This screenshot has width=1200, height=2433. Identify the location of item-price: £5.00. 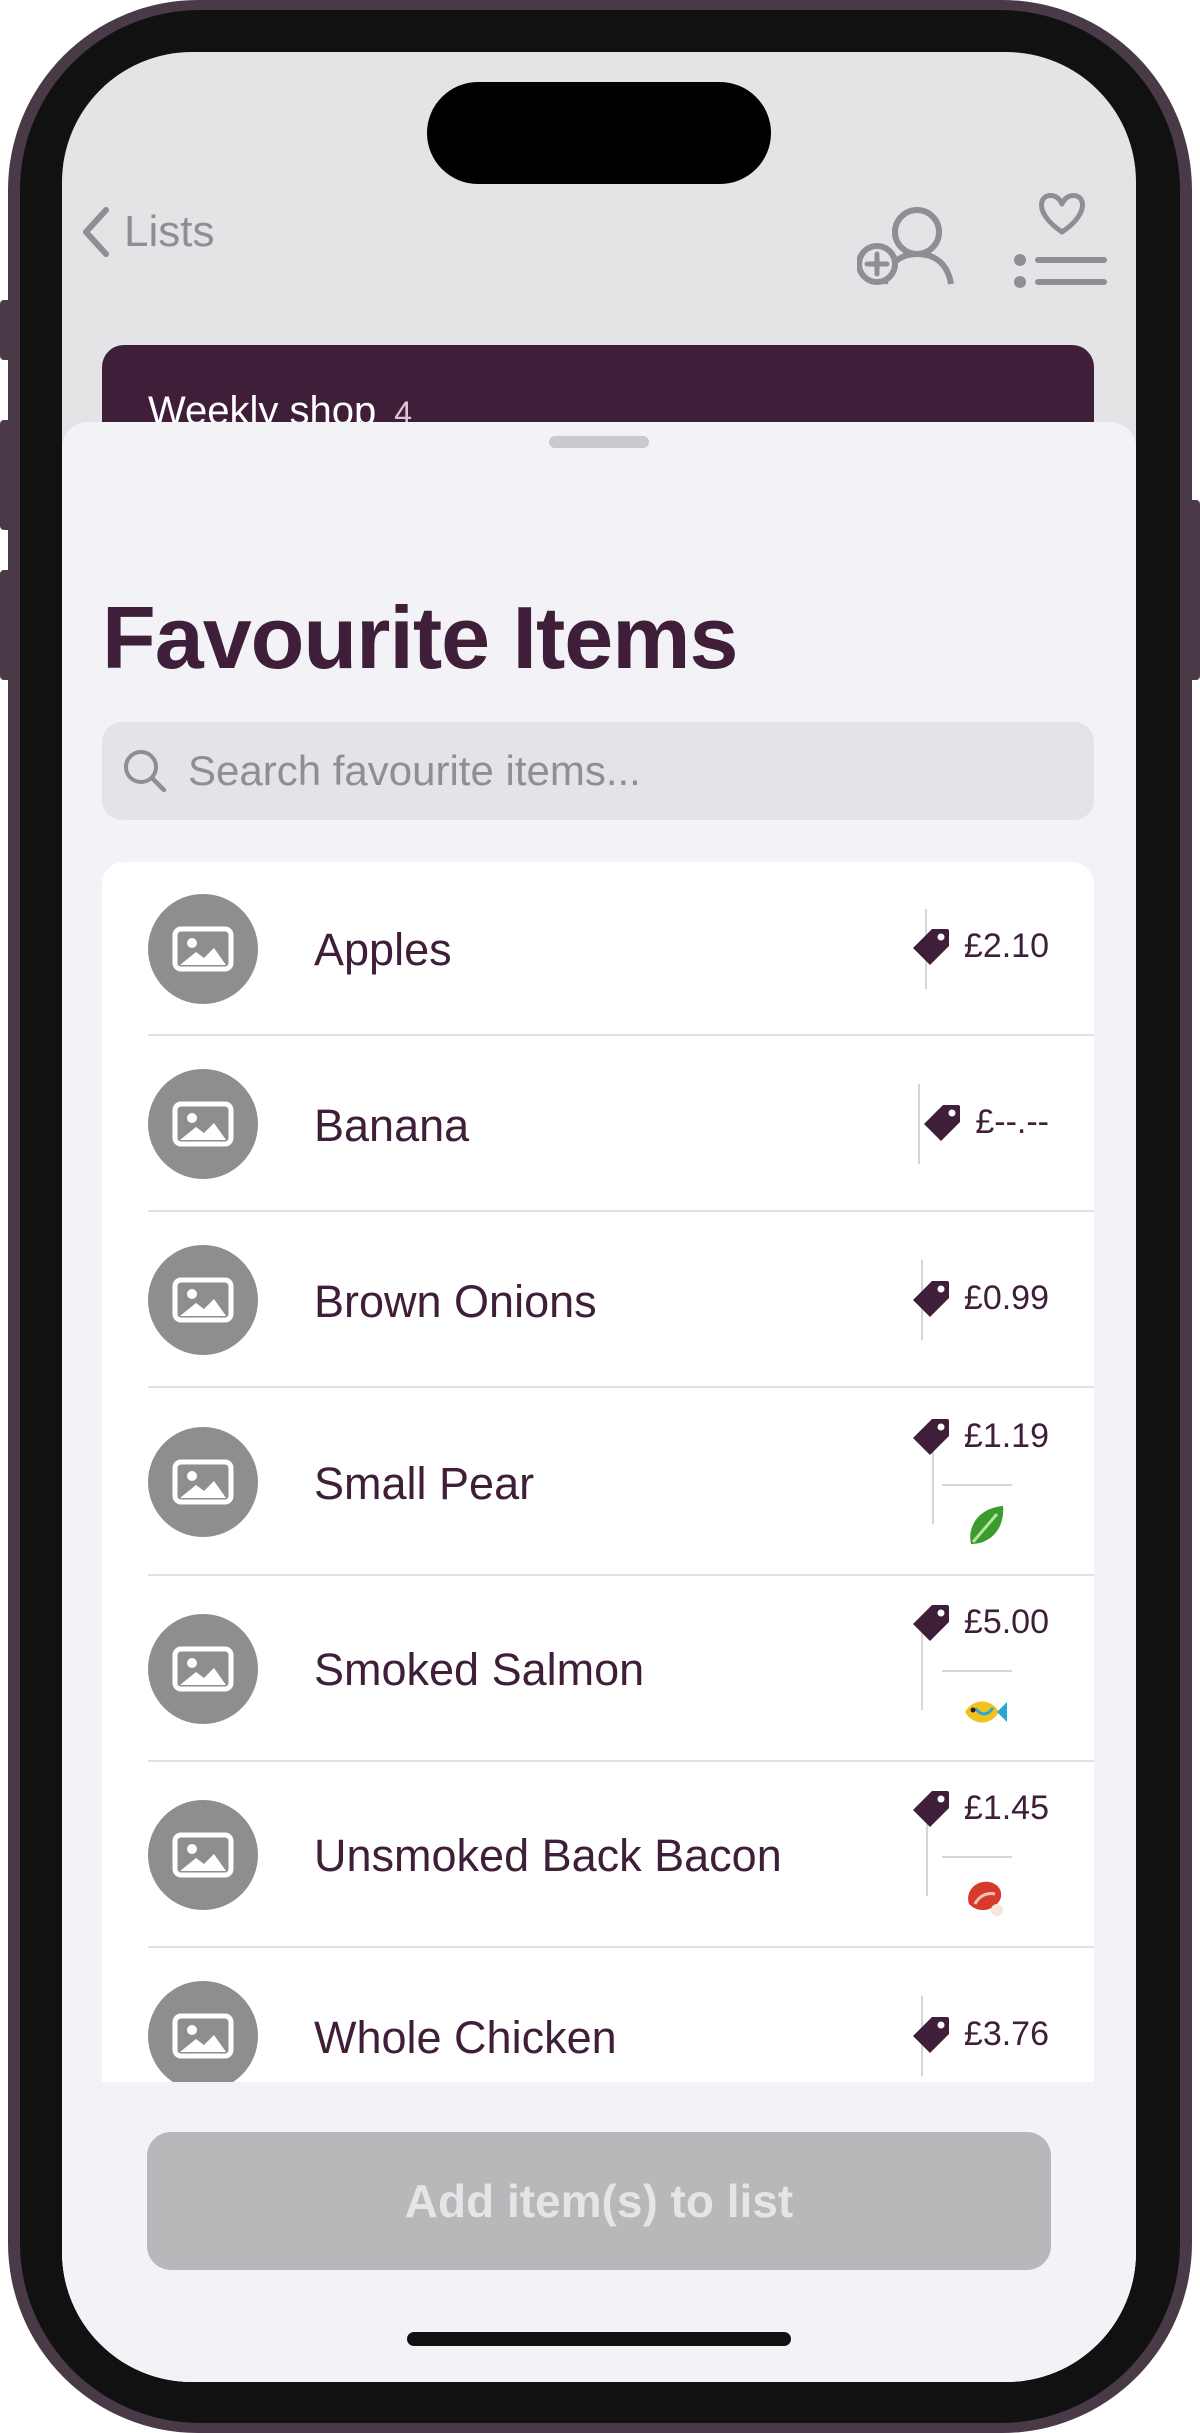
(980, 1622).